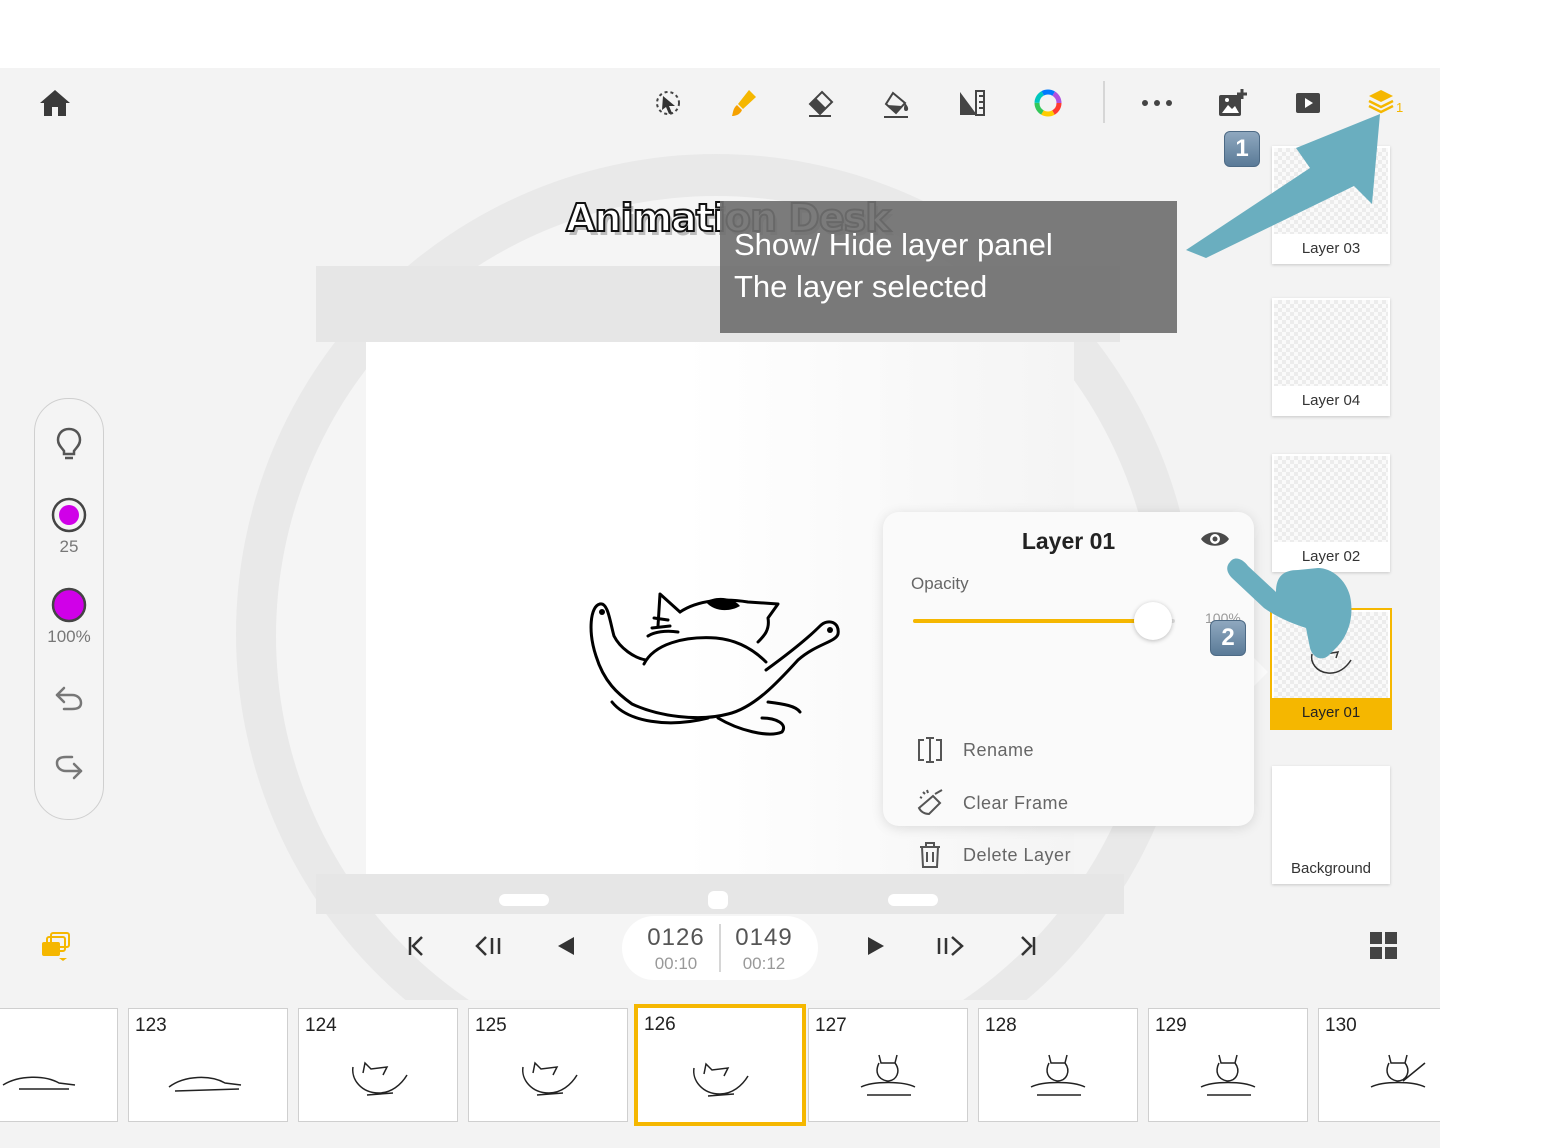  What do you see at coordinates (55, 947) in the screenshot?
I see `onion-skin-icon` at bounding box center [55, 947].